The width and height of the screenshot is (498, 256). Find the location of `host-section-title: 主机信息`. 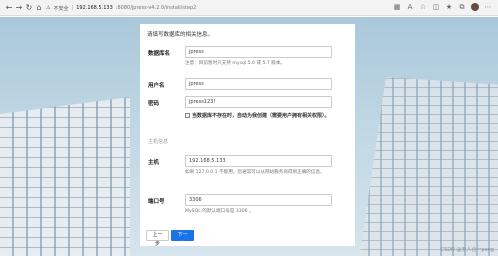

host-section-title: 主机信息 is located at coordinates (158, 142).